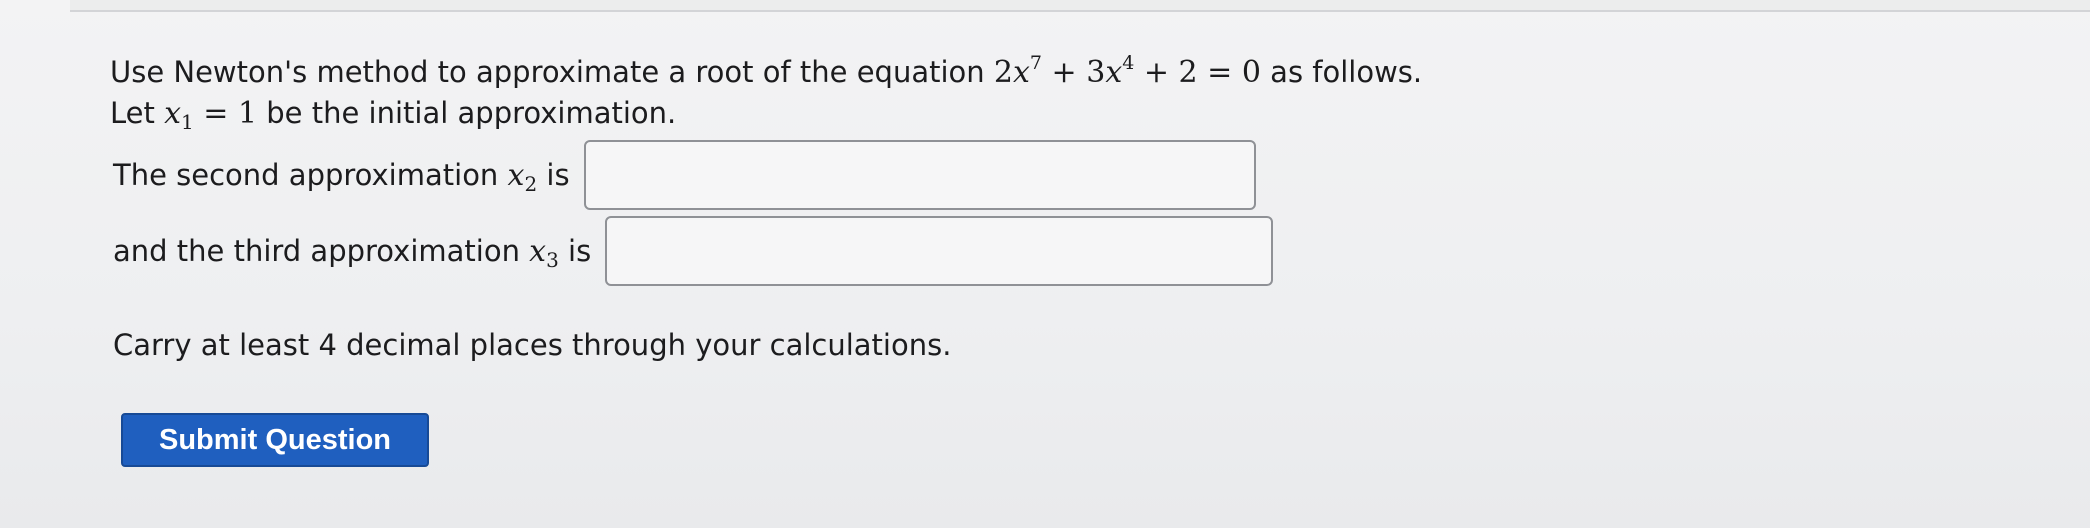 The width and height of the screenshot is (2090, 528). What do you see at coordinates (910, 113) in the screenshot?
I see `question-line-2: Let x1 = 1 be the initial approximation.` at bounding box center [910, 113].